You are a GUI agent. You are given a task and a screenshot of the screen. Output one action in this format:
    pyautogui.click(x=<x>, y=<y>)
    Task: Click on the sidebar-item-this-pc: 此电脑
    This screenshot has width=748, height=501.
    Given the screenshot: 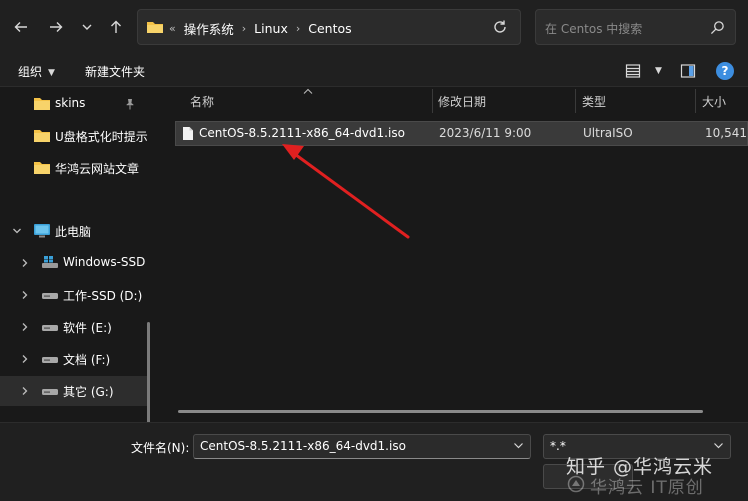 What is the action you would take?
    pyautogui.click(x=75, y=231)
    